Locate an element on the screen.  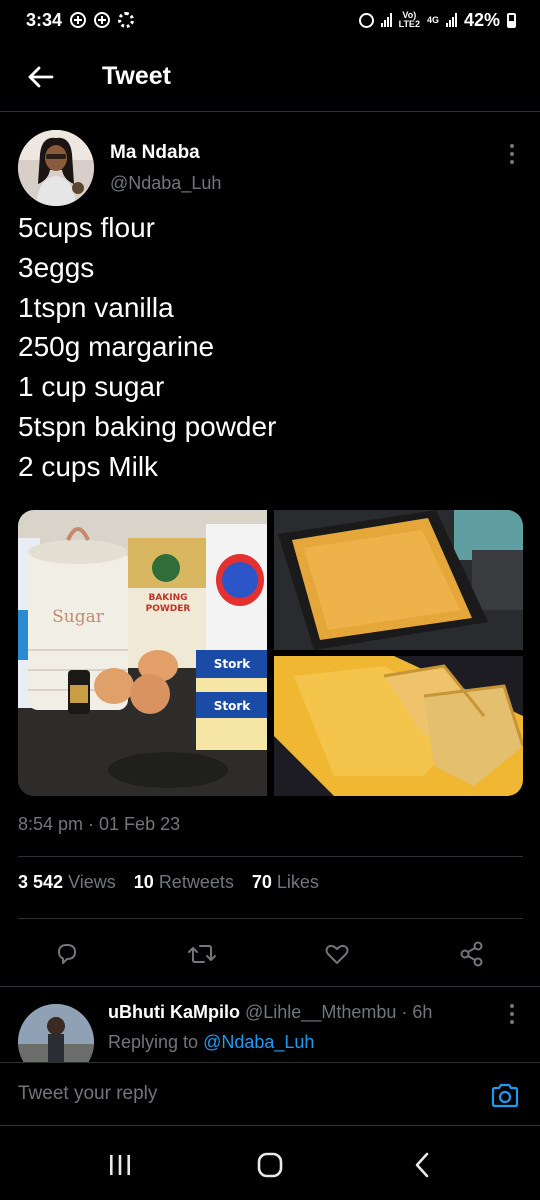
reply-icon is located at coordinates (67, 954).